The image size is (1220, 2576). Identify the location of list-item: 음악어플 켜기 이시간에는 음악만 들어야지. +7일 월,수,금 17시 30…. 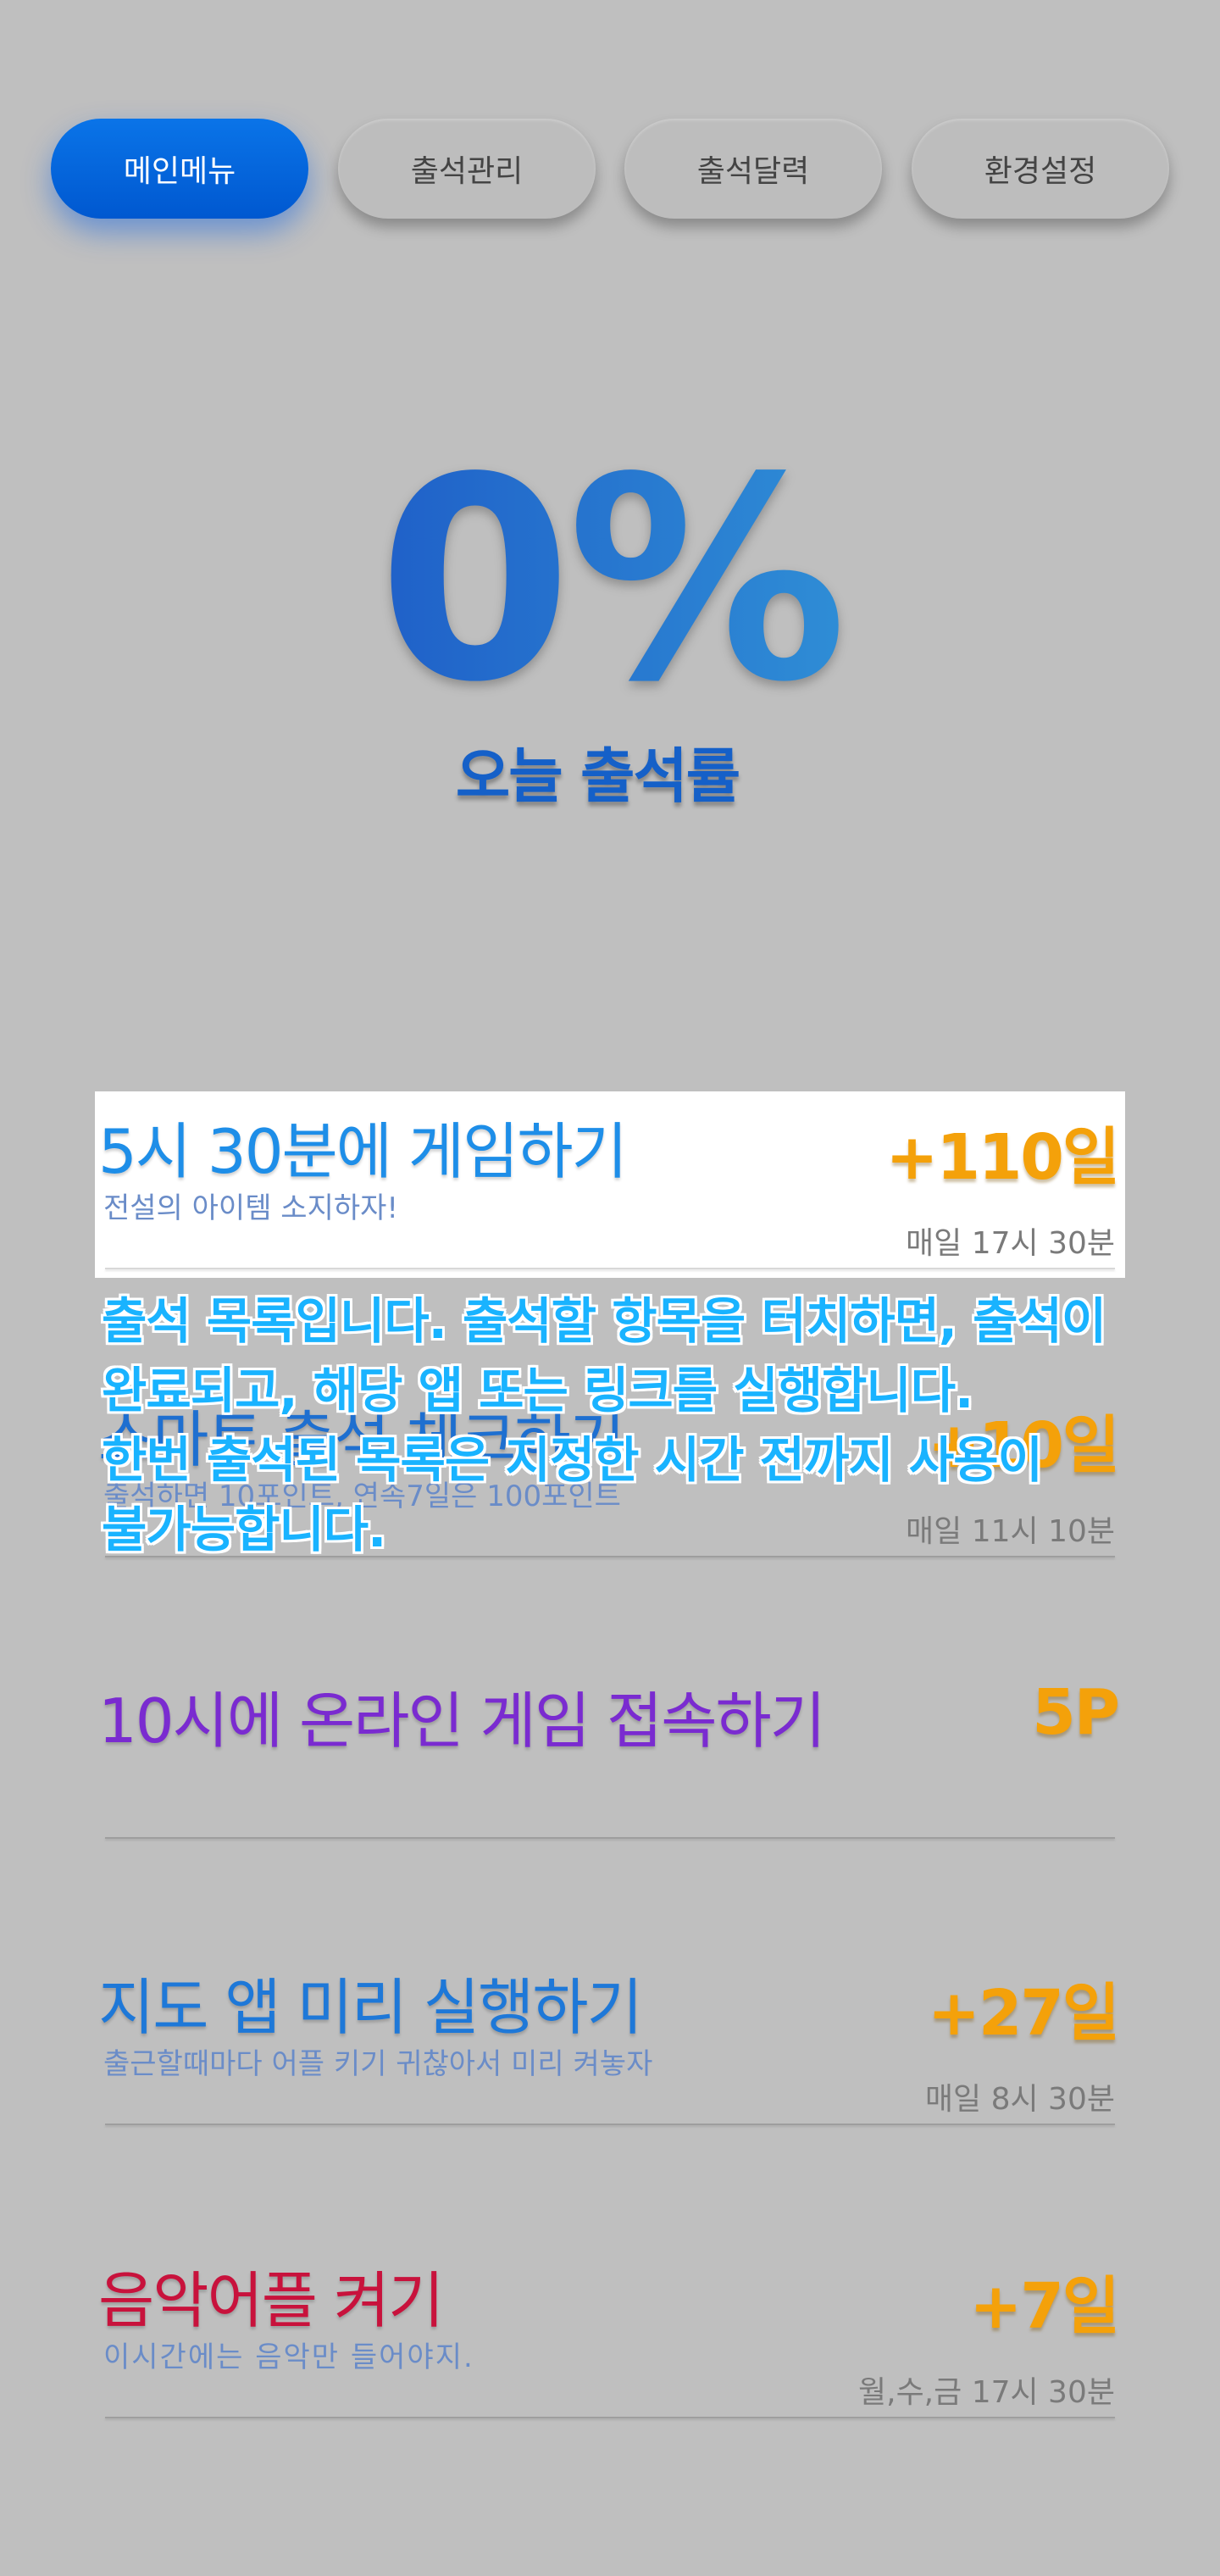
(610, 2333).